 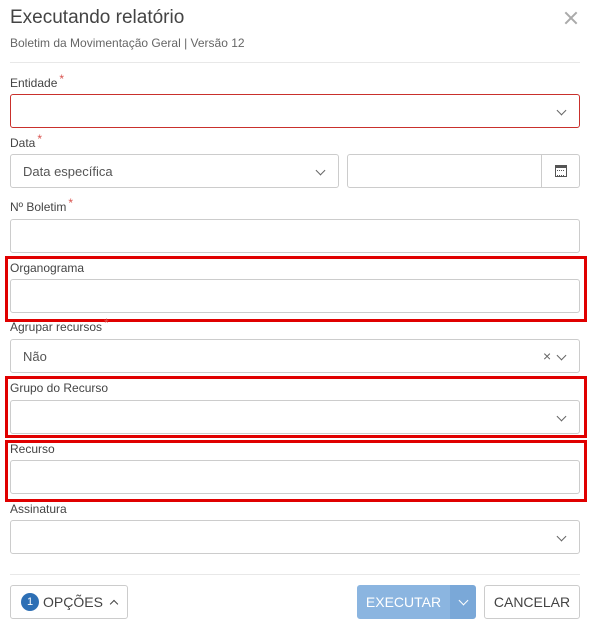 I want to click on header-divider, so click(x=295, y=62).